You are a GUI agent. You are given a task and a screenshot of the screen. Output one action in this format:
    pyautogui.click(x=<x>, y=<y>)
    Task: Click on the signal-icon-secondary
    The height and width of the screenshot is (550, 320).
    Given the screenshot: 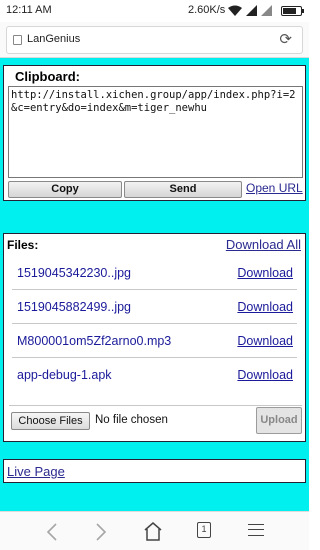 What is the action you would take?
    pyautogui.click(x=266, y=10)
    